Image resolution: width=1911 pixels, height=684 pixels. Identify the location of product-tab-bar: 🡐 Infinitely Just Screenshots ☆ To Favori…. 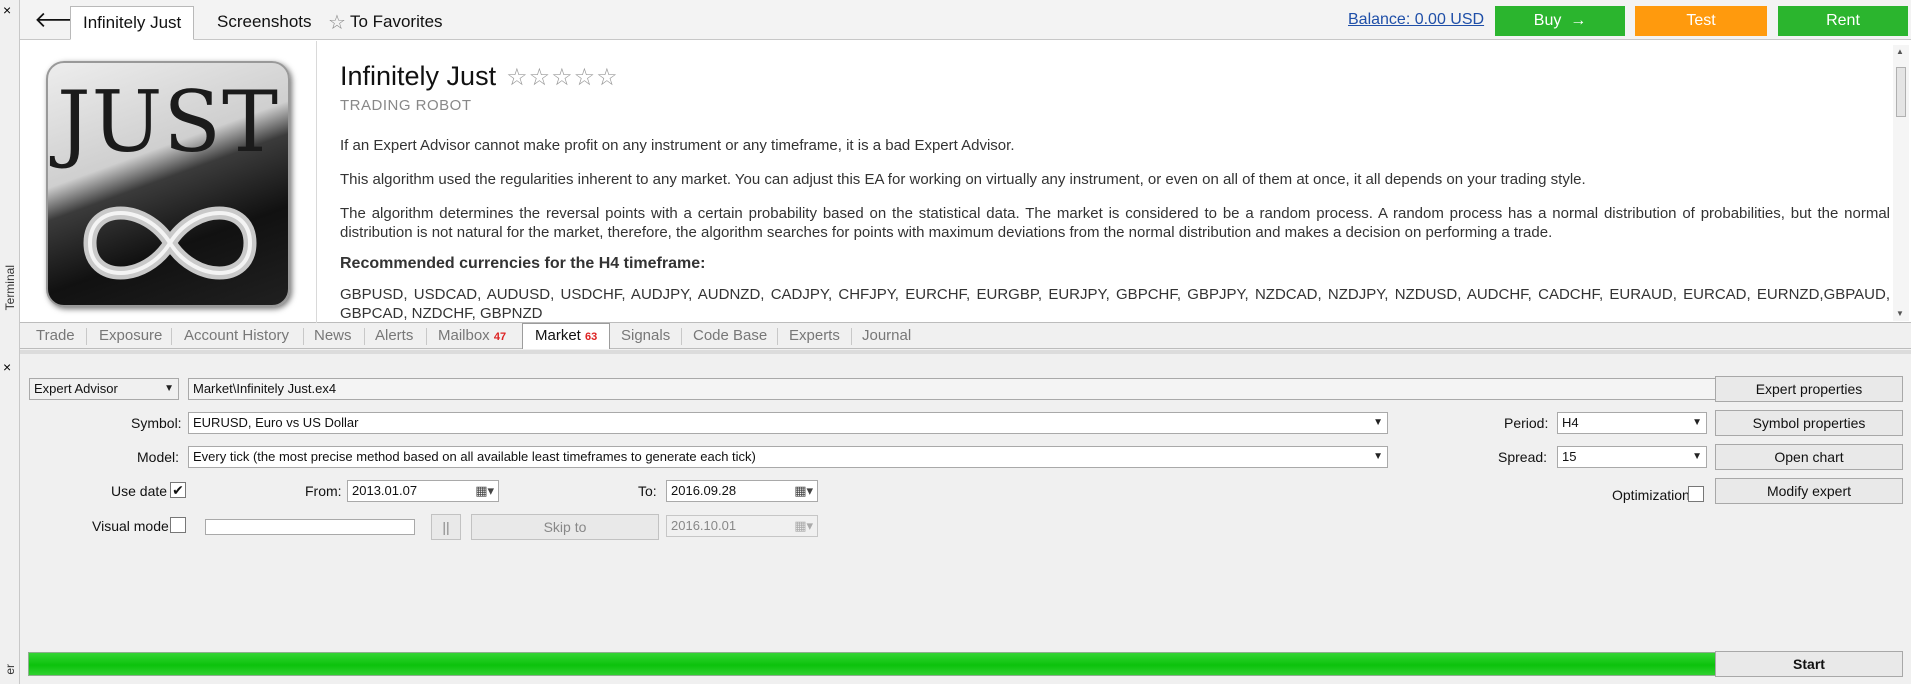
(965, 20).